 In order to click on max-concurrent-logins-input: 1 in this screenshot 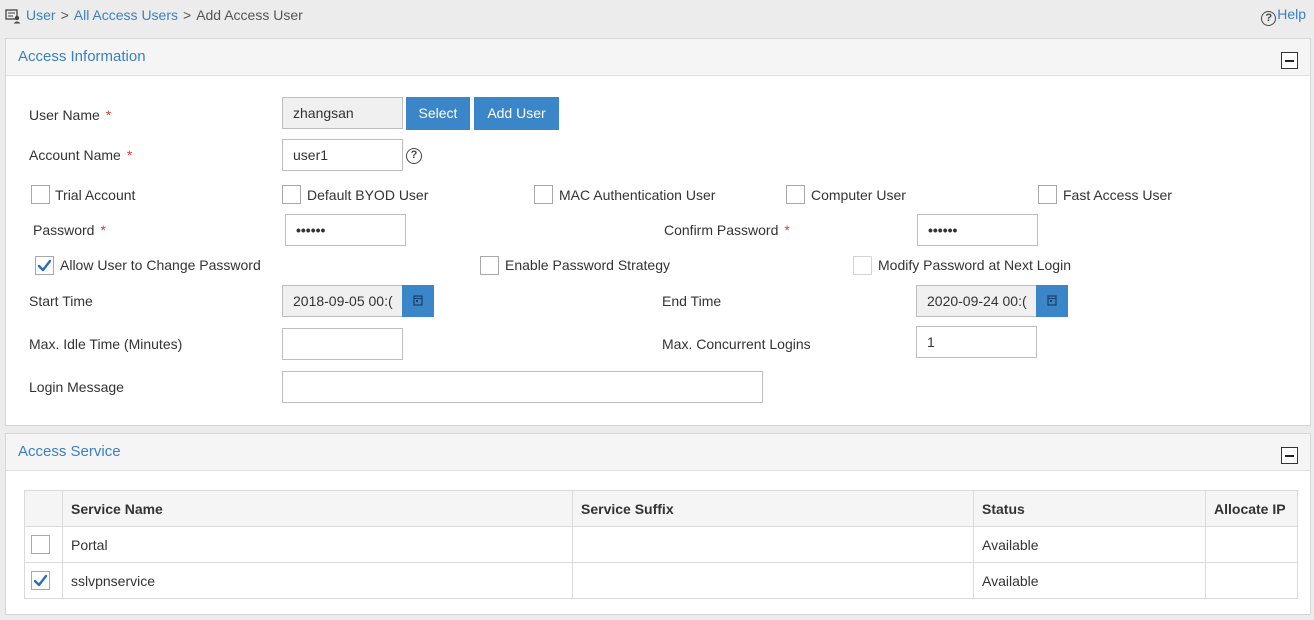, I will do `click(976, 342)`.